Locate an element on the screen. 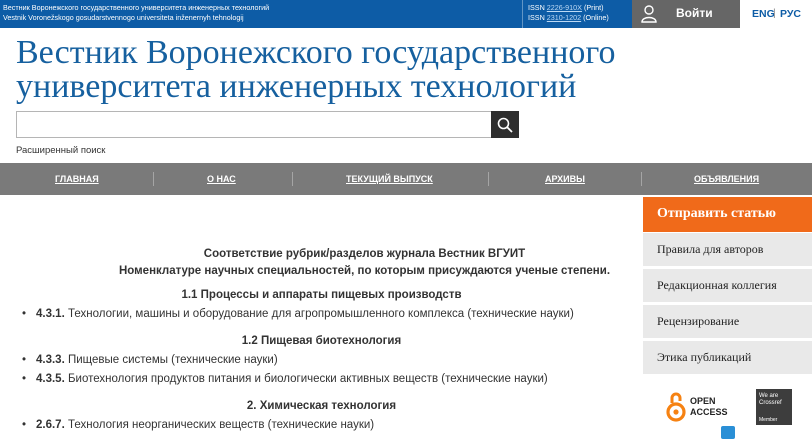  nav-current-issue: ТЕКУЩИЙ ВЫПУСК is located at coordinates (389, 179).